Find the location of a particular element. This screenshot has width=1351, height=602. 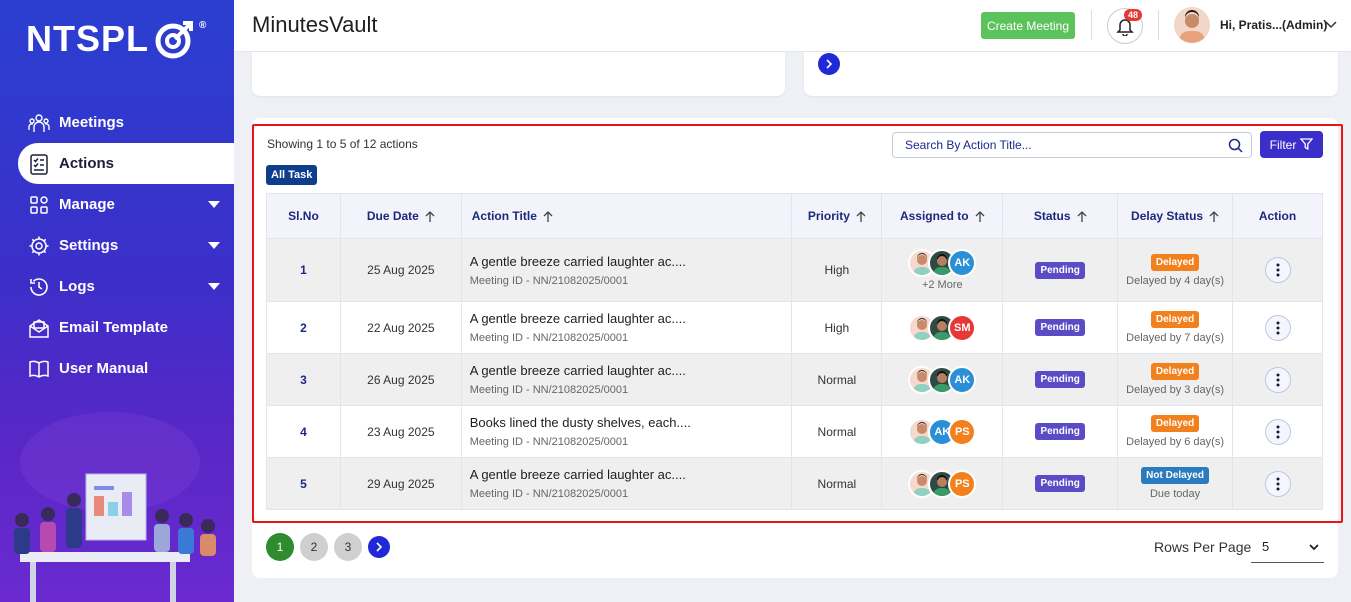

sidebar-item-email-template: Email Template is located at coordinates (117, 327).